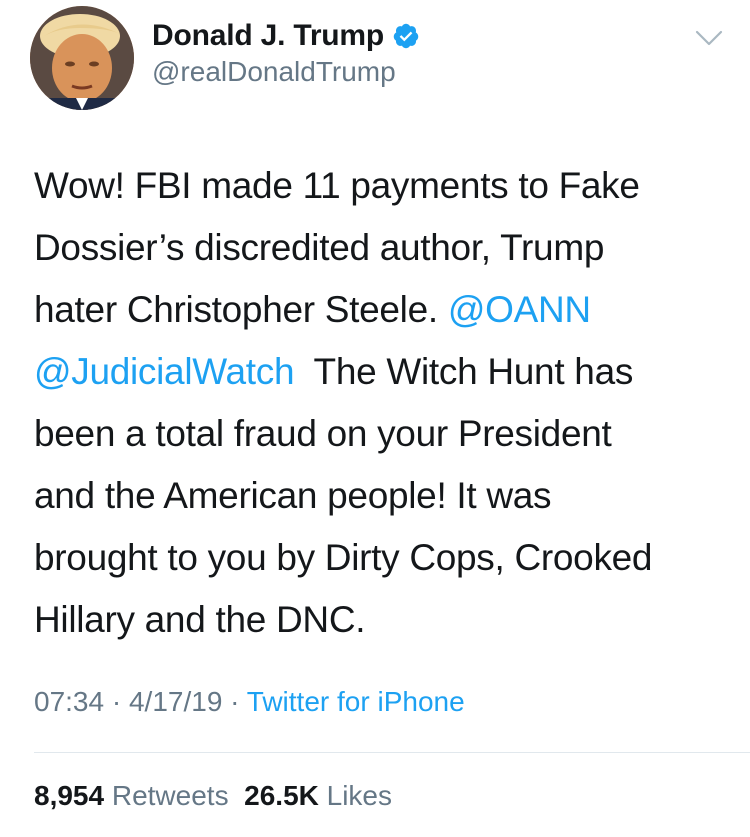 The height and width of the screenshot is (837, 750). I want to click on tweet-line: @JudicialWatch The Witch Hunt has, so click(384, 372).